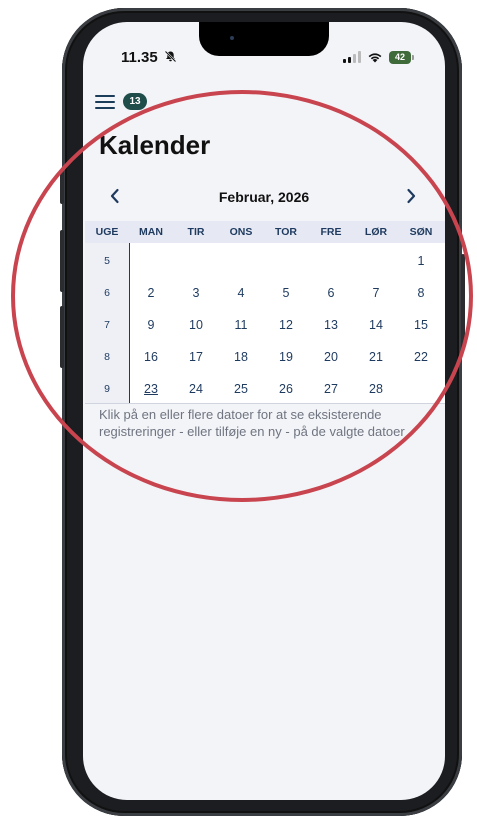  What do you see at coordinates (196, 357) in the screenshot?
I see `calendar-day: 17` at bounding box center [196, 357].